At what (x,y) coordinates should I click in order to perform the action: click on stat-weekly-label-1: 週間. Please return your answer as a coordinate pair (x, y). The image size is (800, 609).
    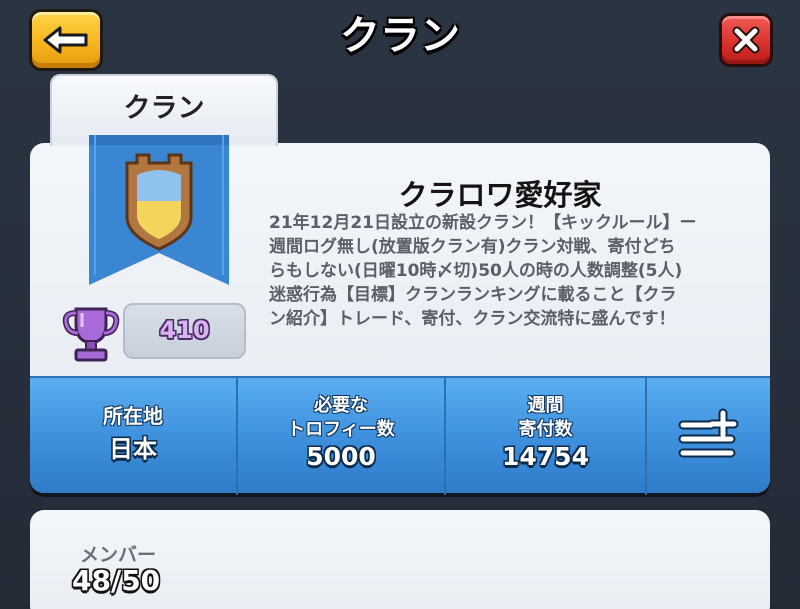
    Looking at the image, I should click on (545, 405).